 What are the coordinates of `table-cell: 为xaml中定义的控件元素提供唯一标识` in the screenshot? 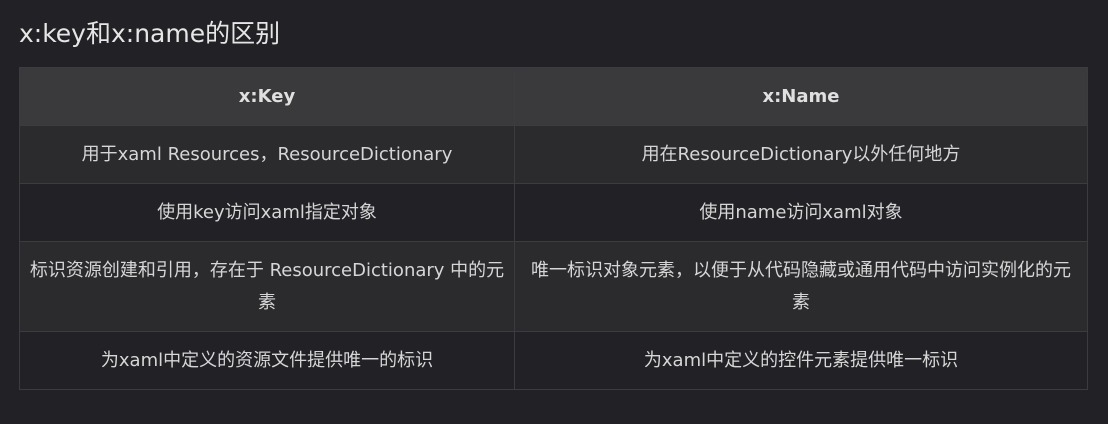 It's located at (801, 360).